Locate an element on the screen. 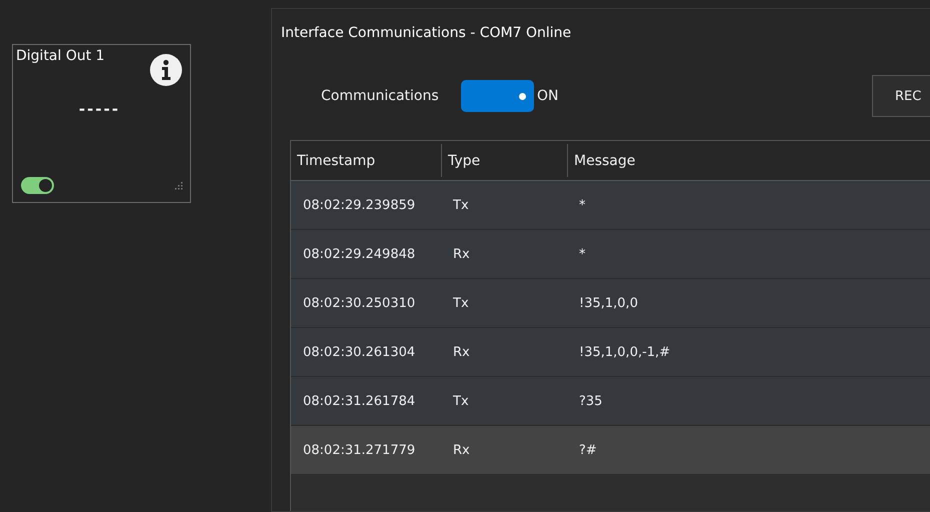 This screenshot has width=930, height=512. table-row: 08:02:31.261784 Tx ?35 is located at coordinates (610, 401).